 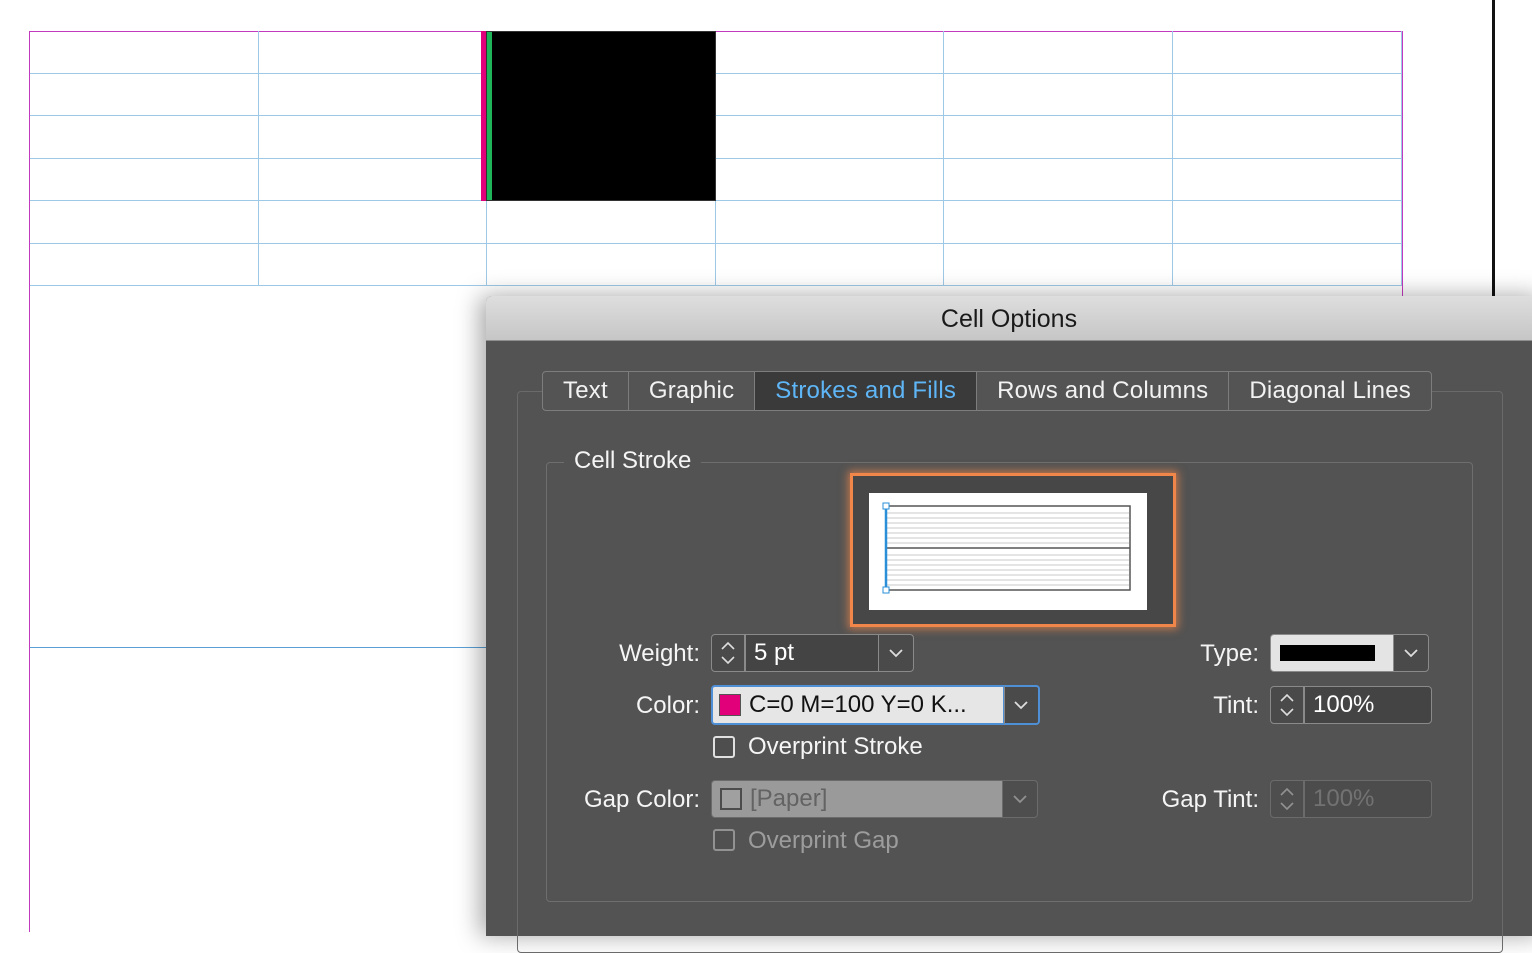 What do you see at coordinates (667, 705) in the screenshot?
I see `color-label: Color:` at bounding box center [667, 705].